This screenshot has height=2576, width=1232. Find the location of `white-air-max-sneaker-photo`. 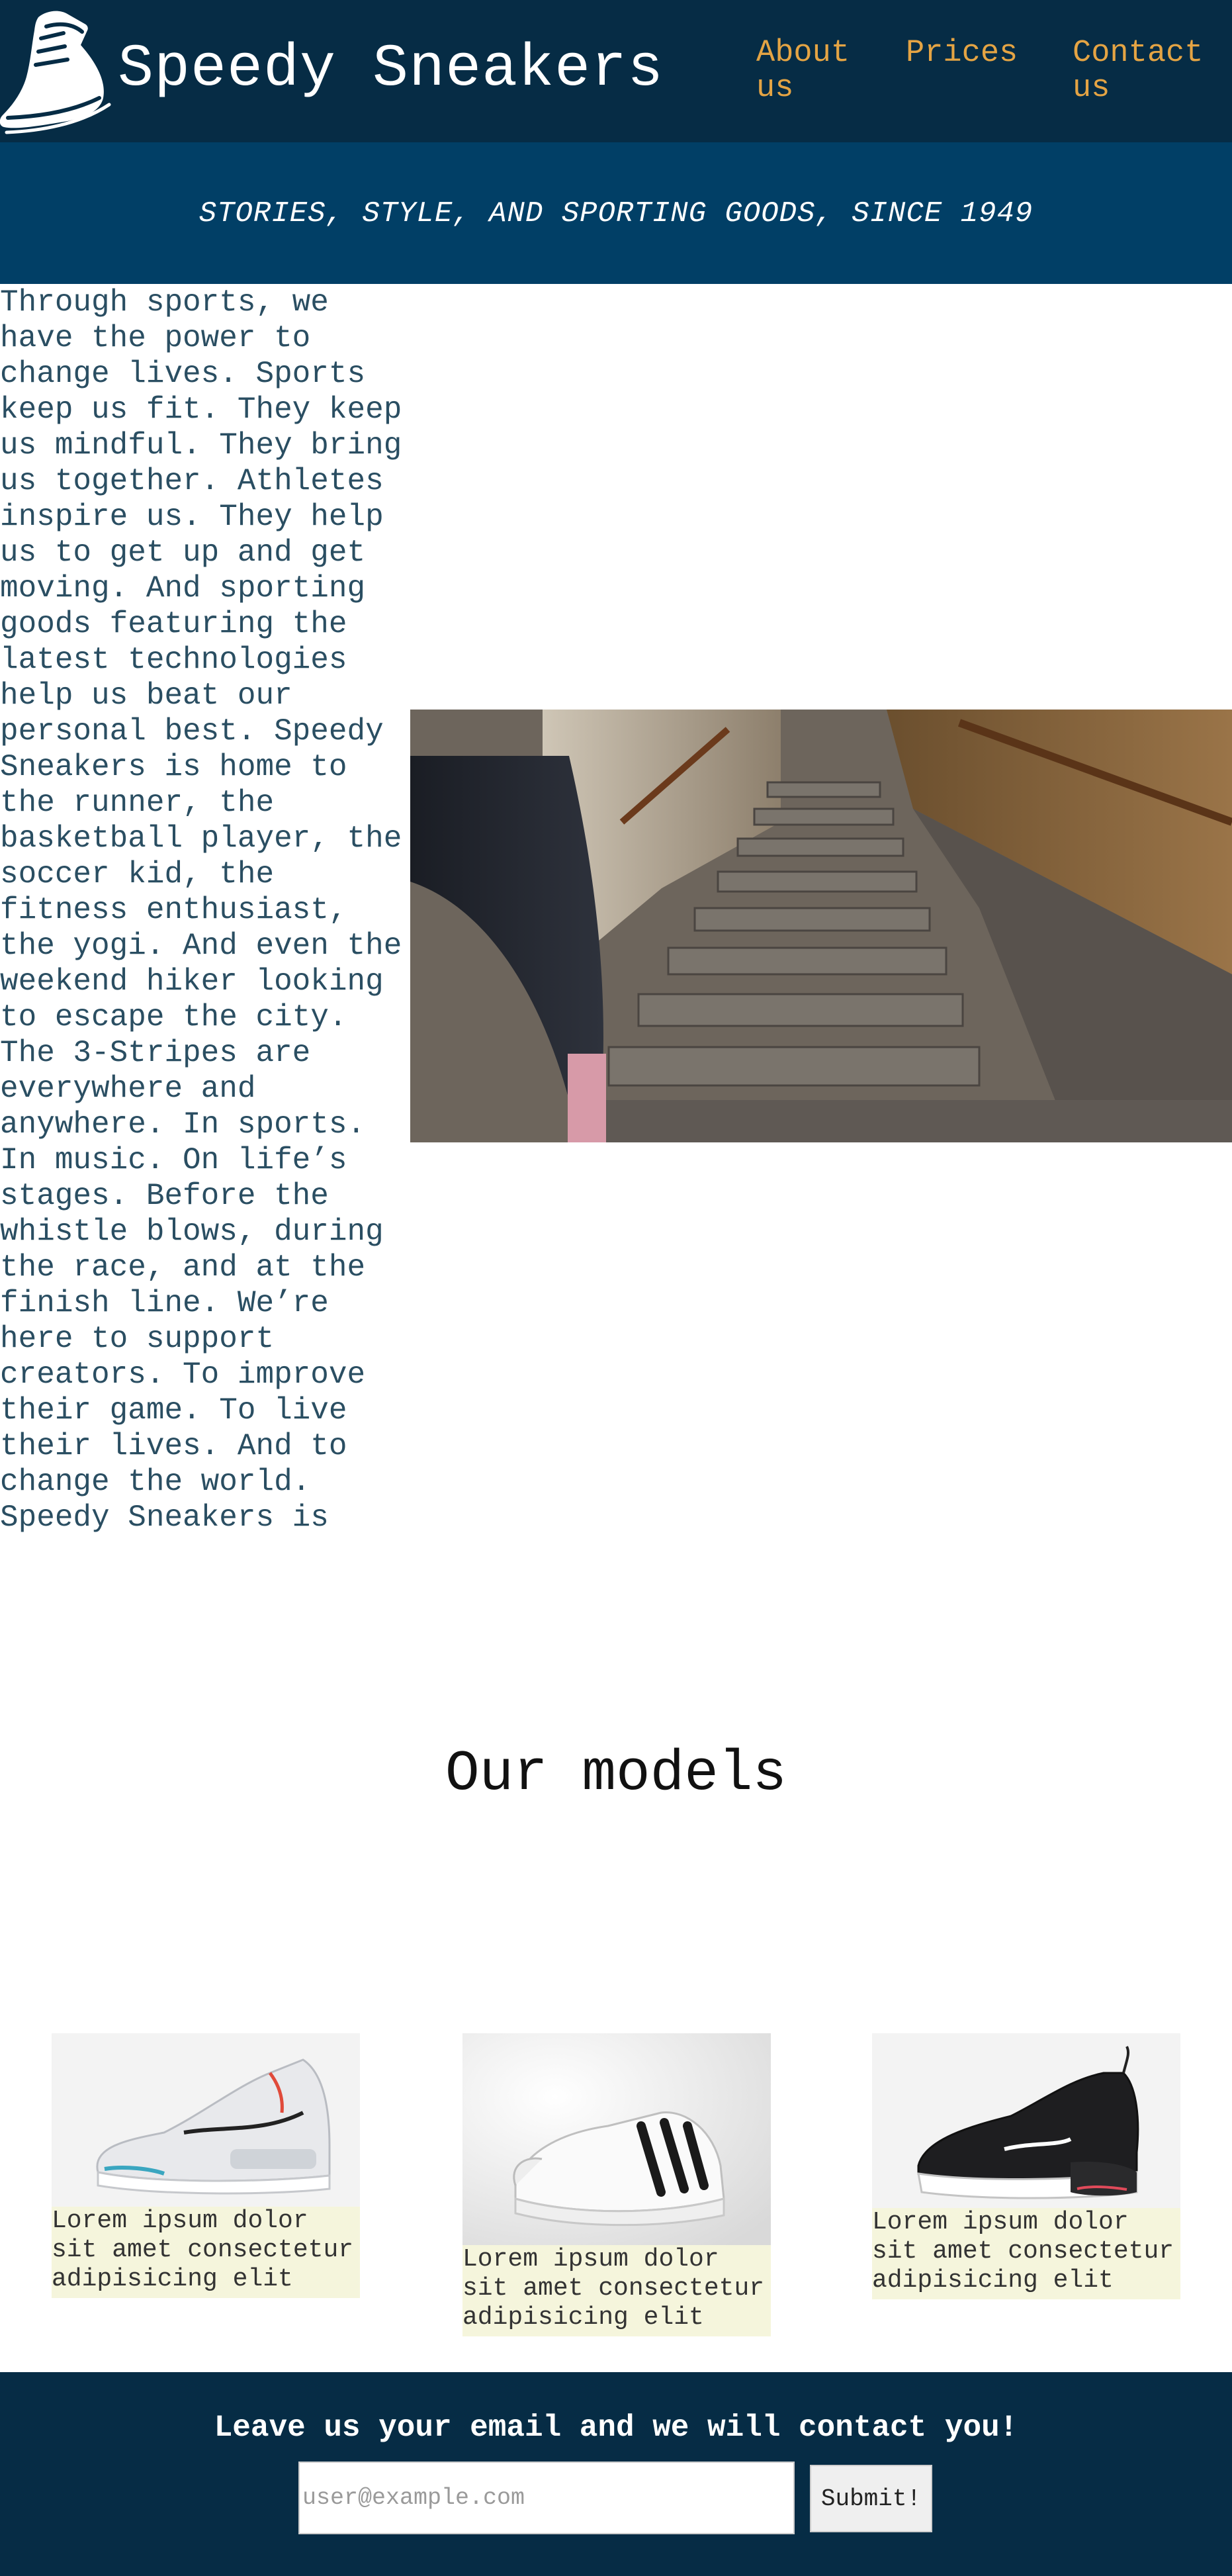

white-air-max-sneaker-photo is located at coordinates (206, 2120).